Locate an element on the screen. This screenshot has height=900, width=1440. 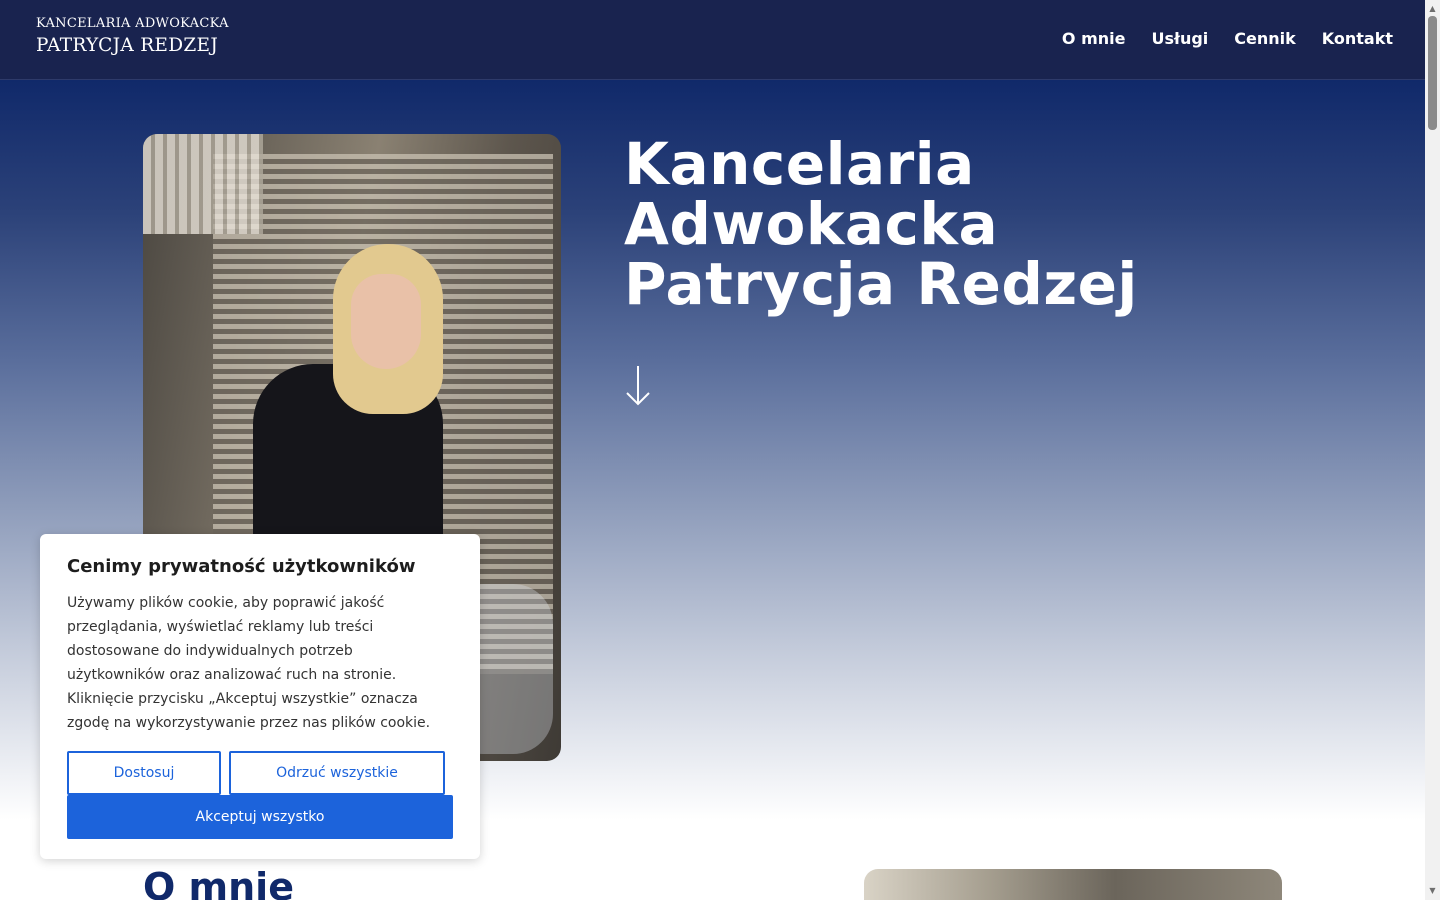
nav-item-o-mnie: O mnie is located at coordinates (1094, 39).